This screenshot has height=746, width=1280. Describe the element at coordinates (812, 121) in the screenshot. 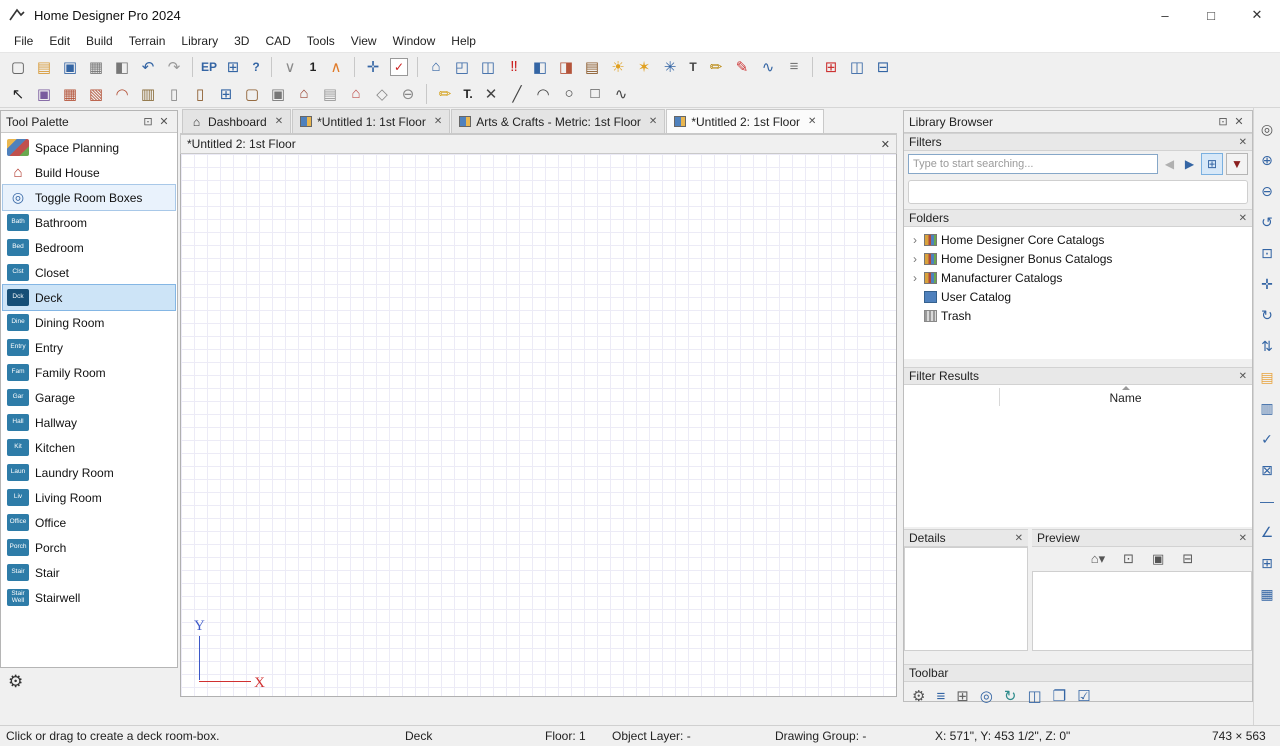

I see `tab-close-icon: ✕` at that location.